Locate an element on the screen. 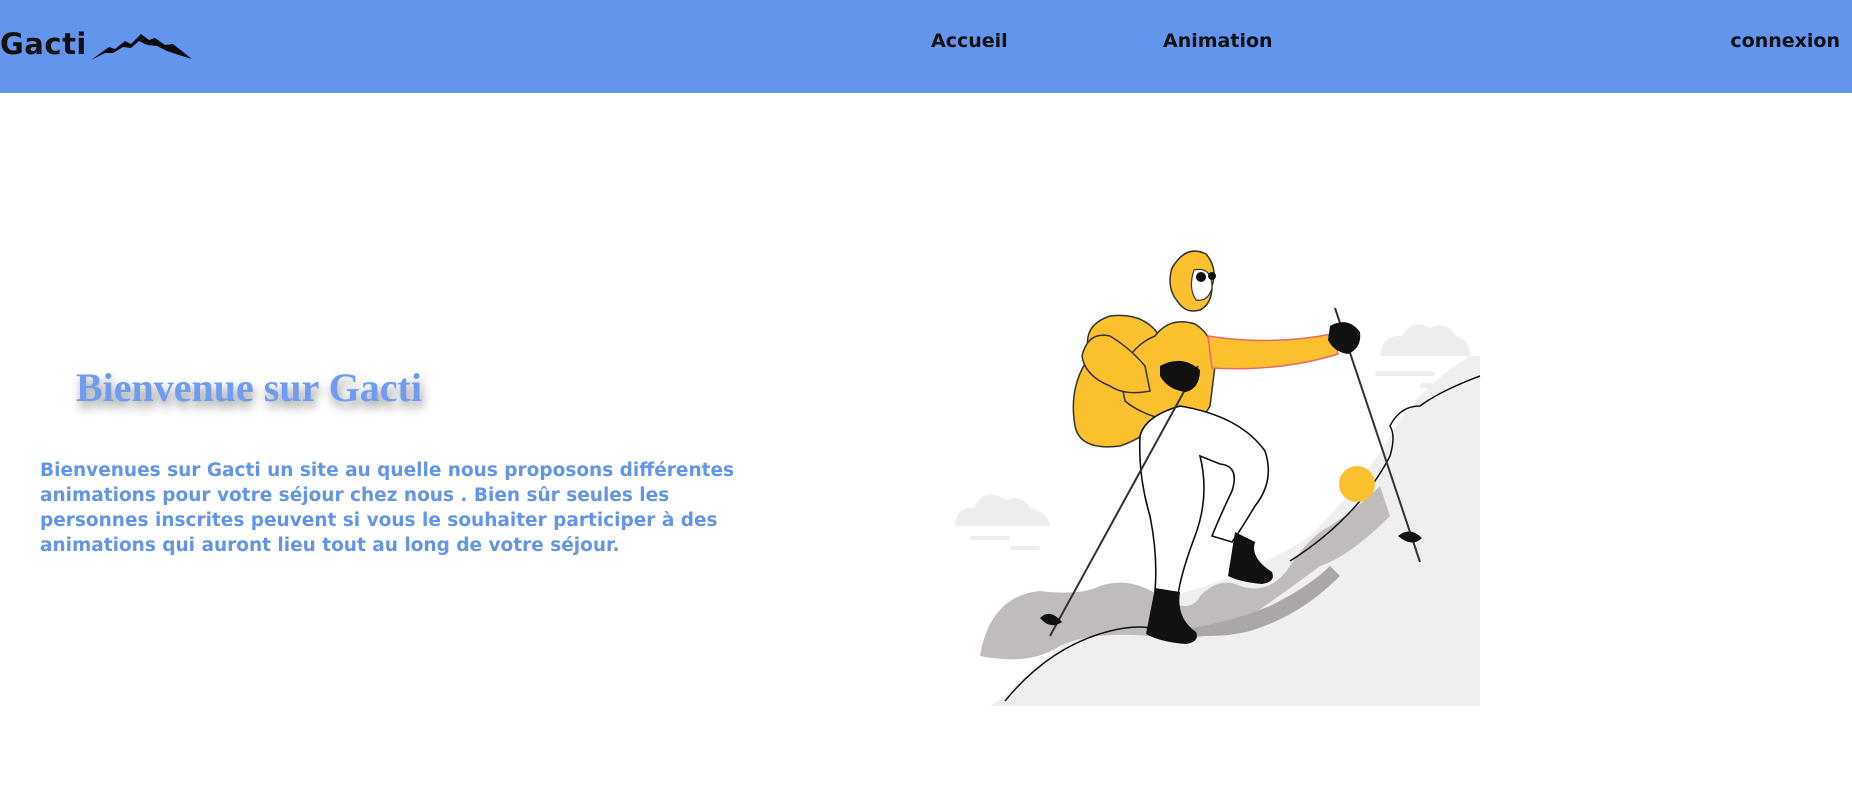  brand-name: Gacti is located at coordinates (43, 44).